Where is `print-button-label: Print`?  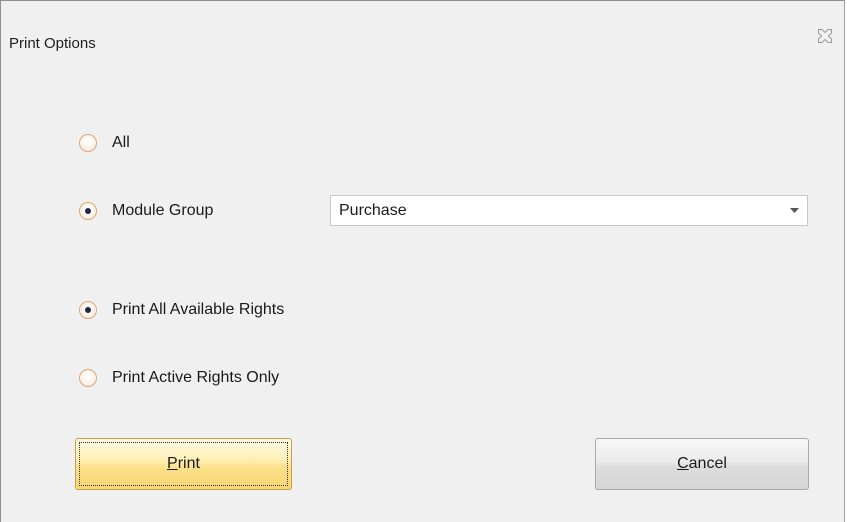
print-button-label: Print is located at coordinates (183, 464).